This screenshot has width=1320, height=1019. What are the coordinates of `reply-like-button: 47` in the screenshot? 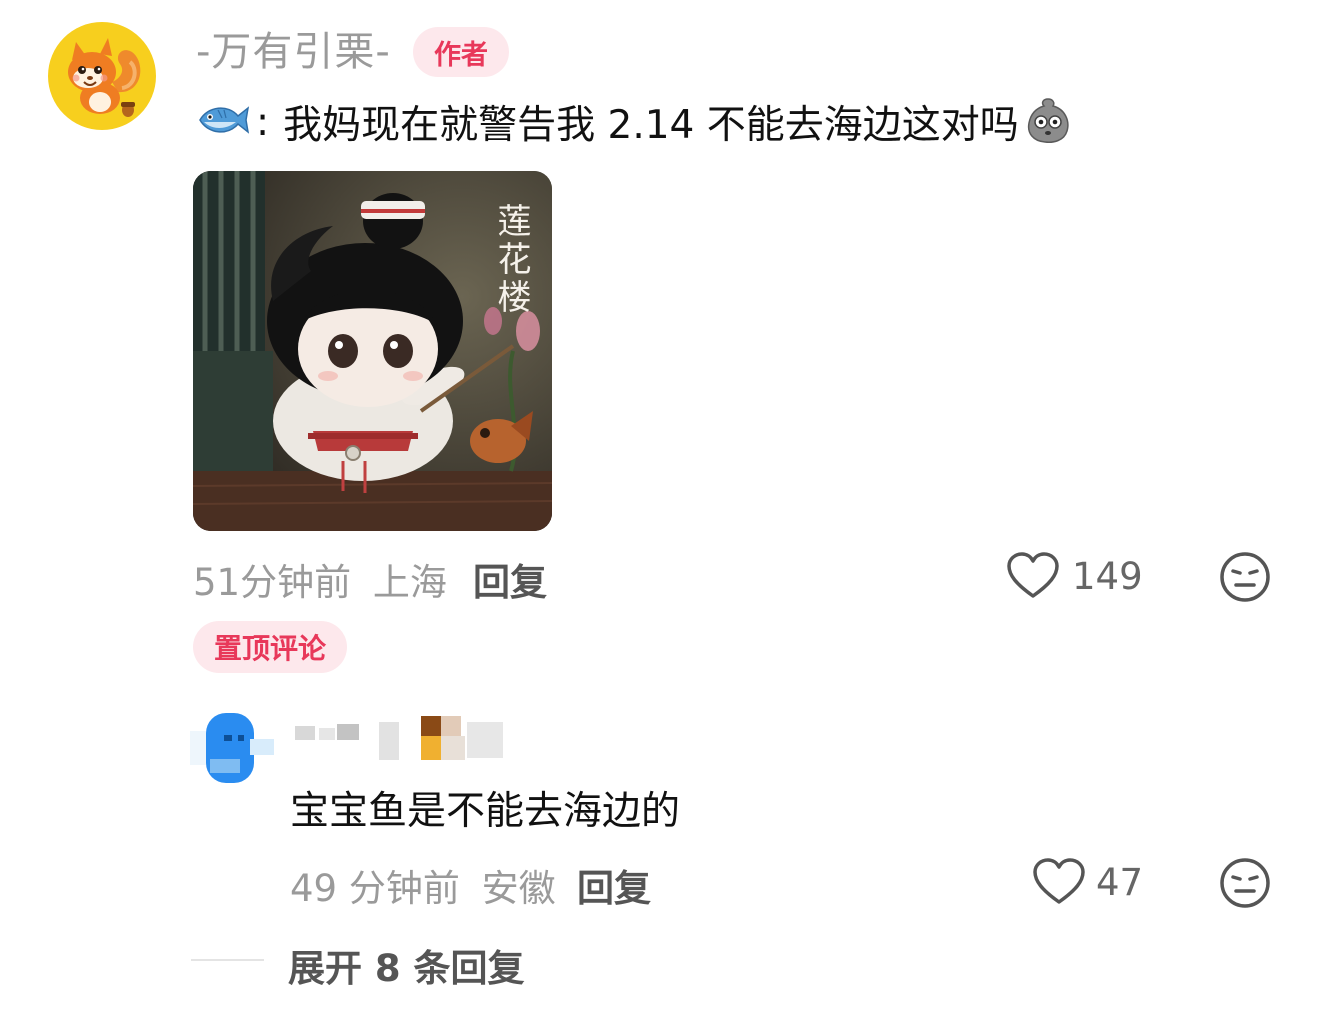 It's located at (1087, 882).